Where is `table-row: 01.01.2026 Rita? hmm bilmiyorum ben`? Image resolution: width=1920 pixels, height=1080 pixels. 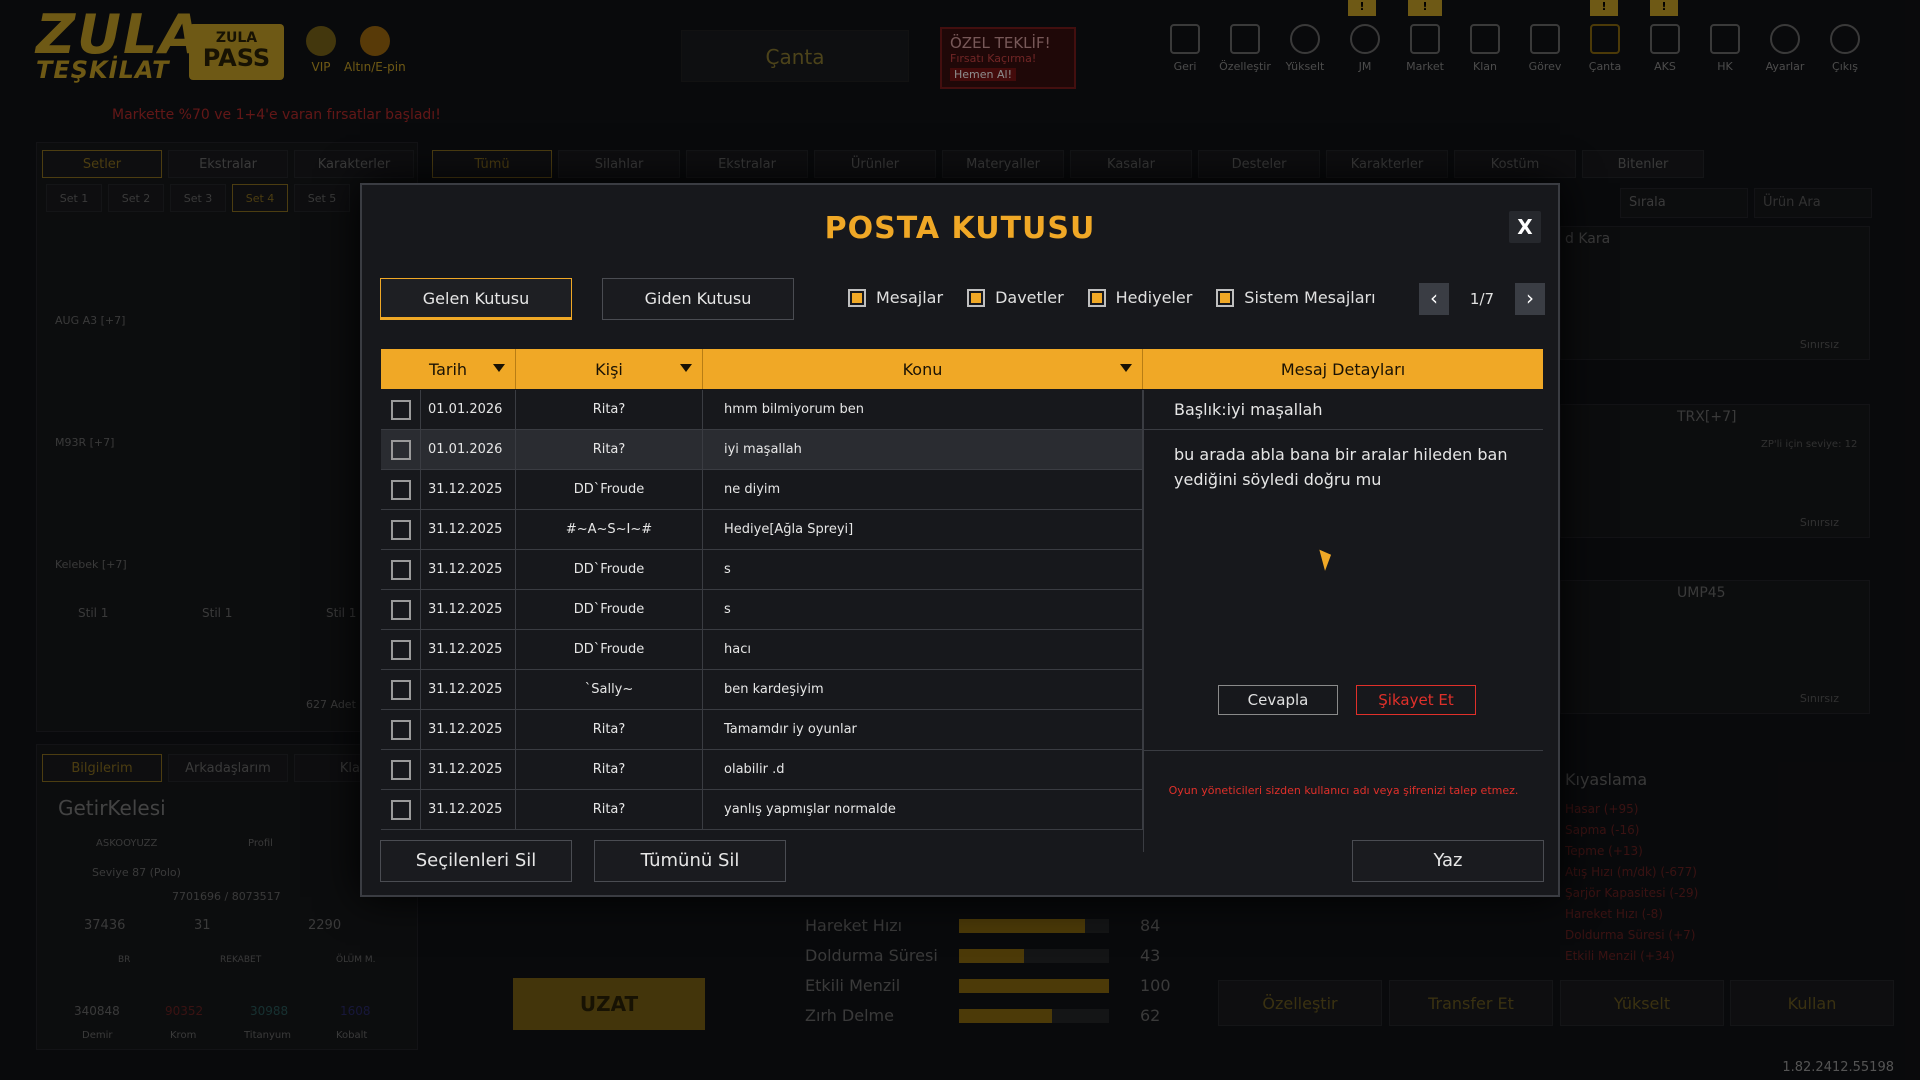
table-row: 01.01.2026 Rita? hmm bilmiyorum ben is located at coordinates (762, 410).